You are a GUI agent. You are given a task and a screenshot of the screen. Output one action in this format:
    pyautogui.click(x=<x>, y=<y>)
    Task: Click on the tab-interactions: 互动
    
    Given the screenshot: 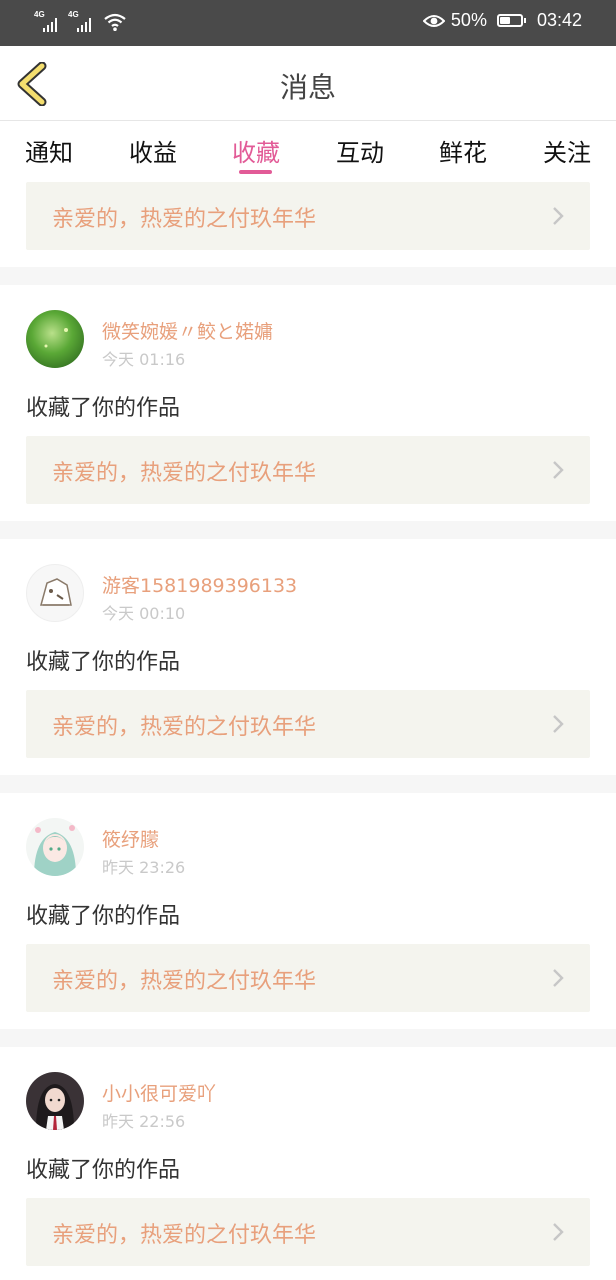 What is the action you would take?
    pyautogui.click(x=360, y=150)
    